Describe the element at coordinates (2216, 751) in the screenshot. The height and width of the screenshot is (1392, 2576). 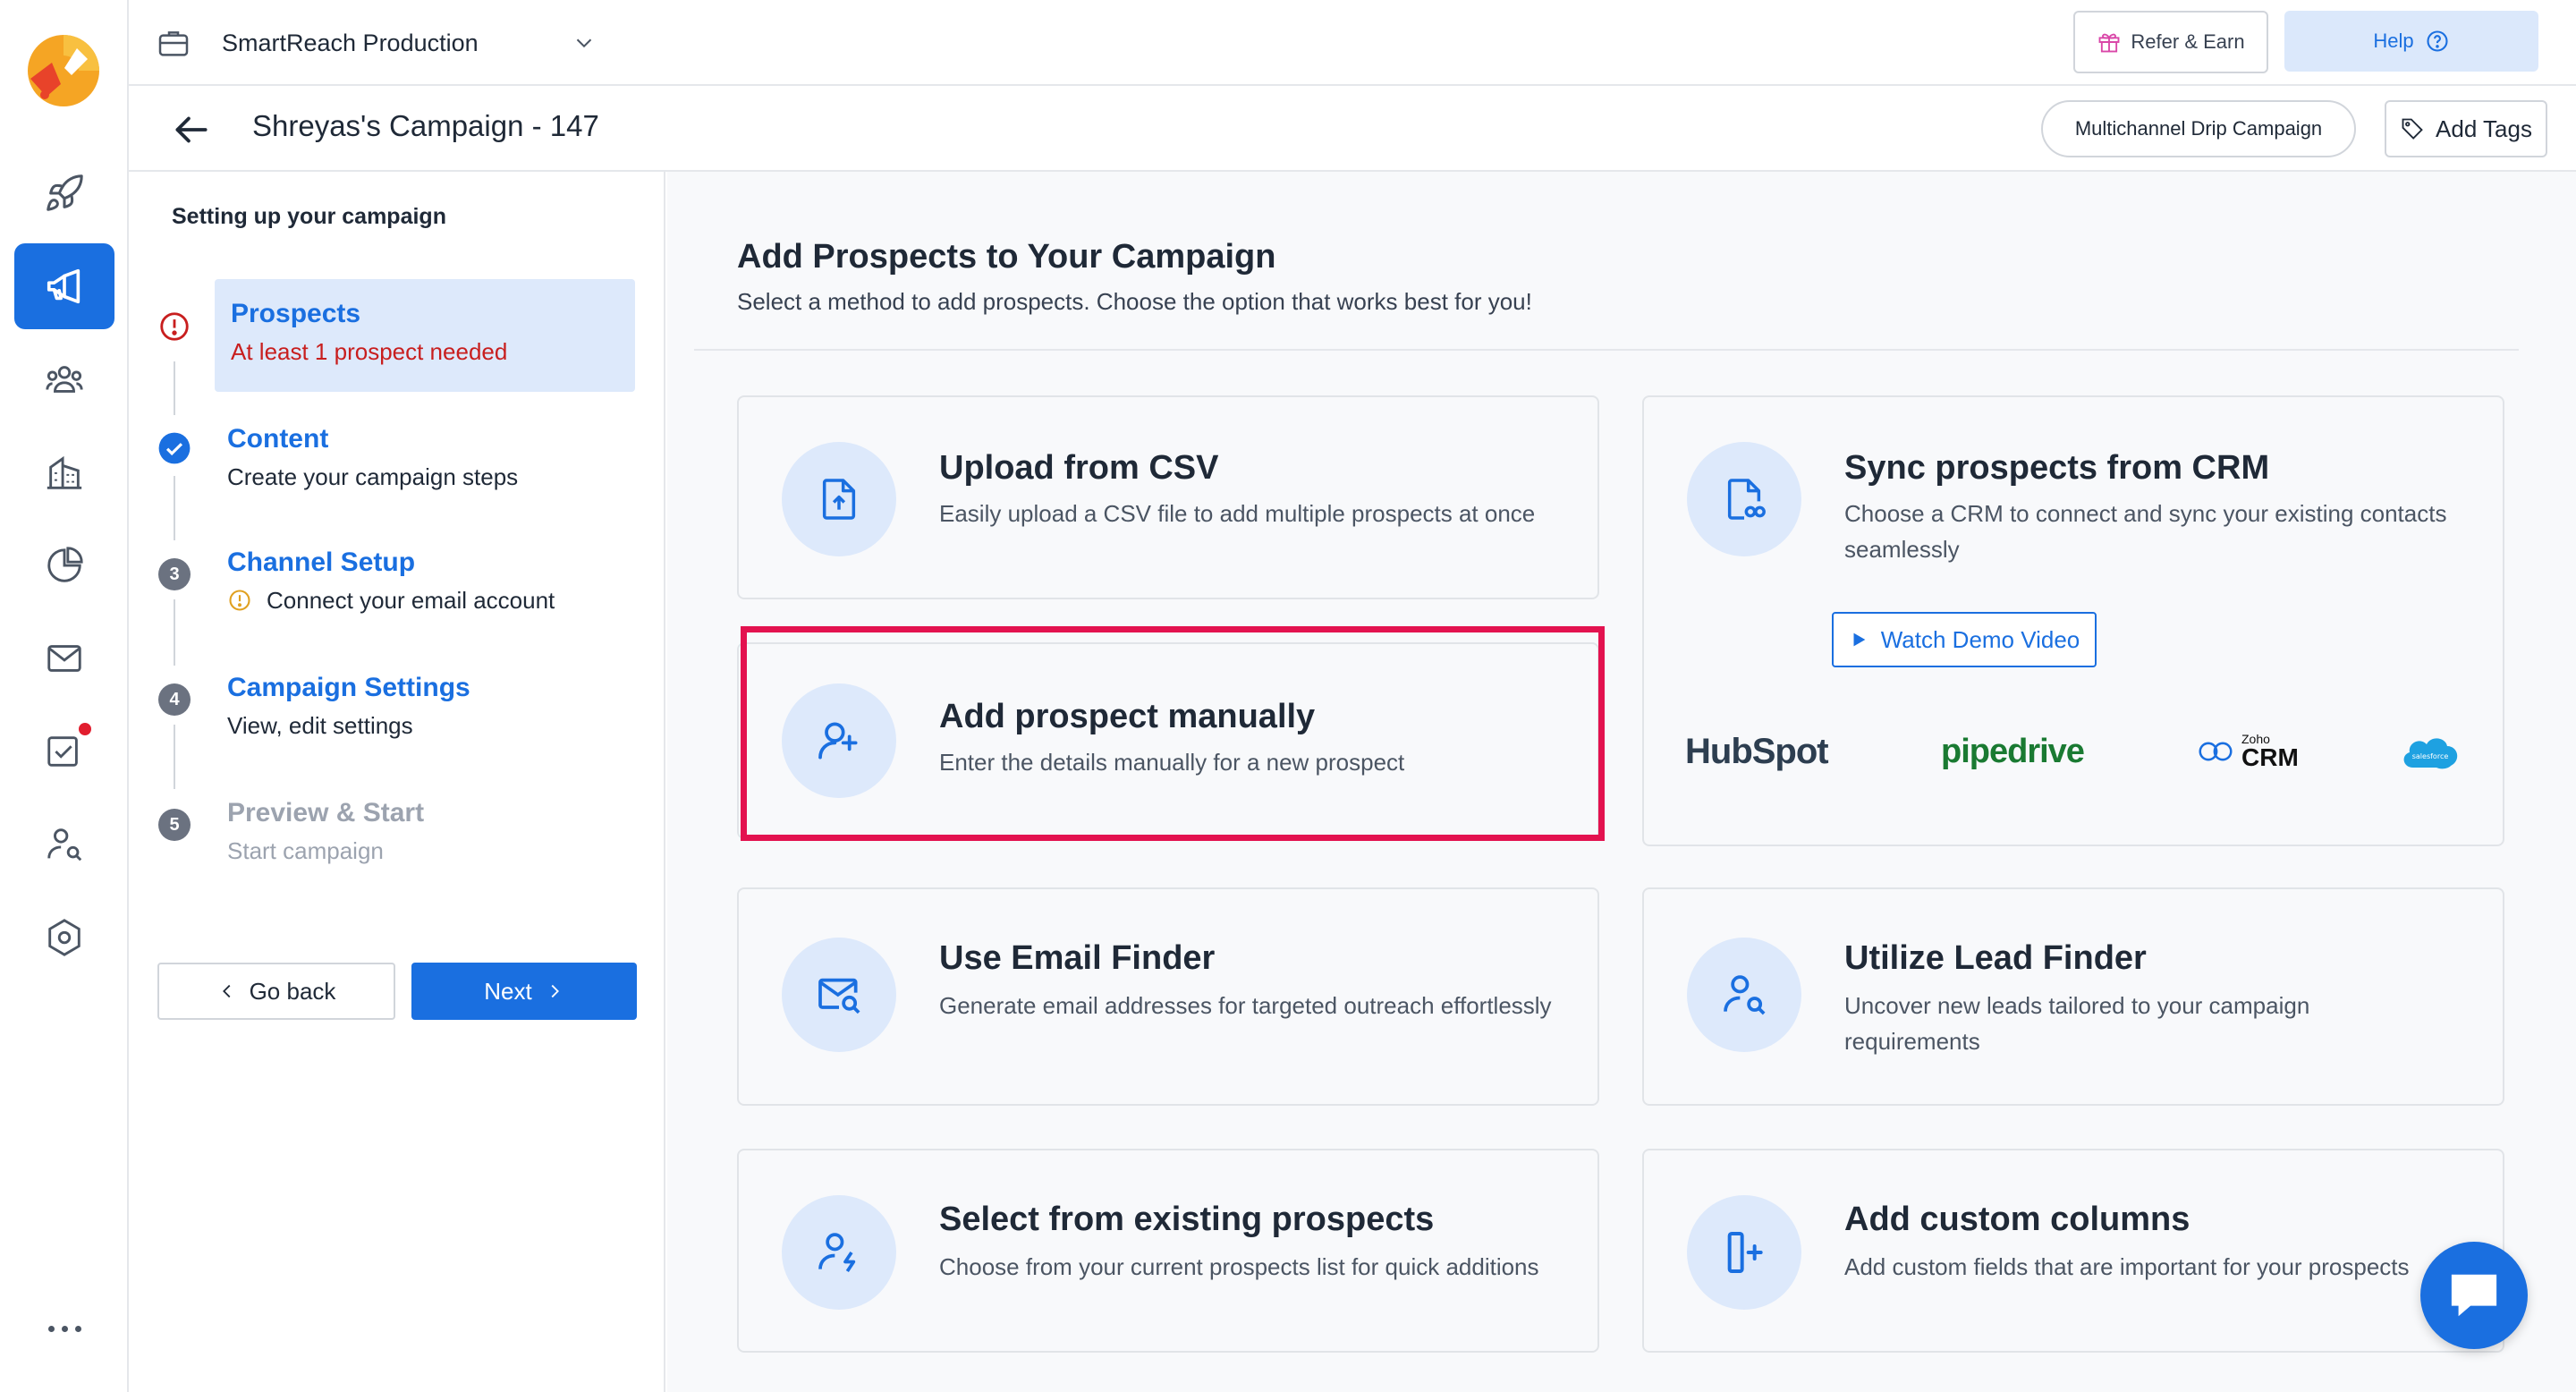
I see `zoho-rings-icon` at that location.